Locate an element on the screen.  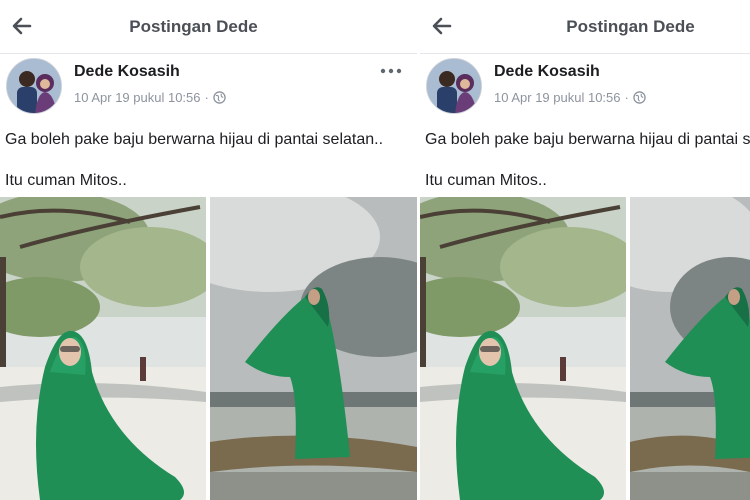
more-dots-icon is located at coordinates (391, 71).